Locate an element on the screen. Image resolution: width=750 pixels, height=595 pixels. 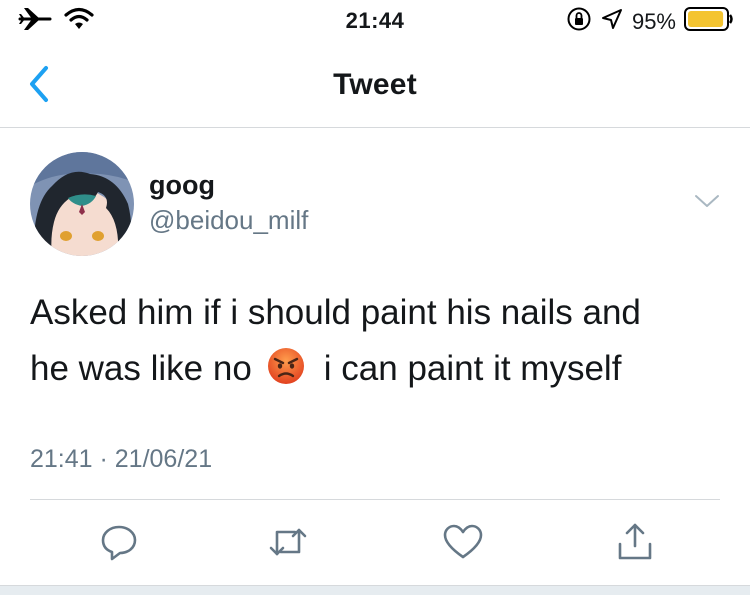
divider is located at coordinates (375, 499).